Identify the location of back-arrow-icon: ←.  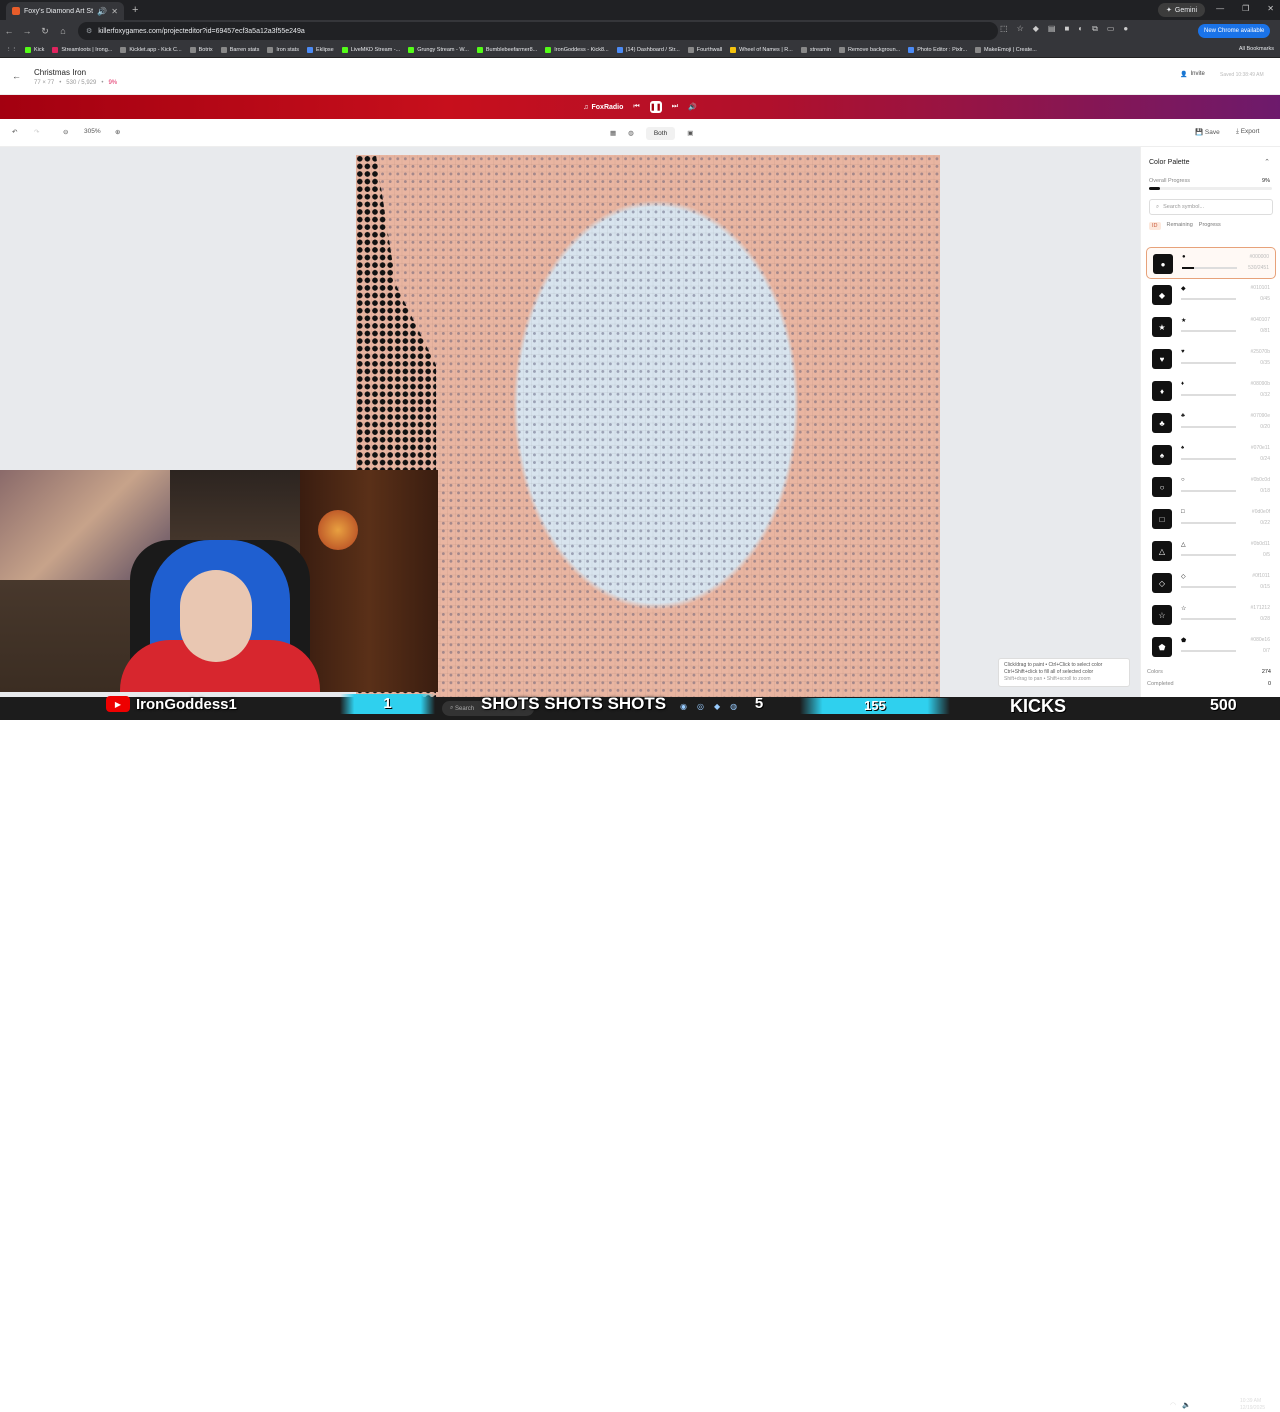
(16, 76).